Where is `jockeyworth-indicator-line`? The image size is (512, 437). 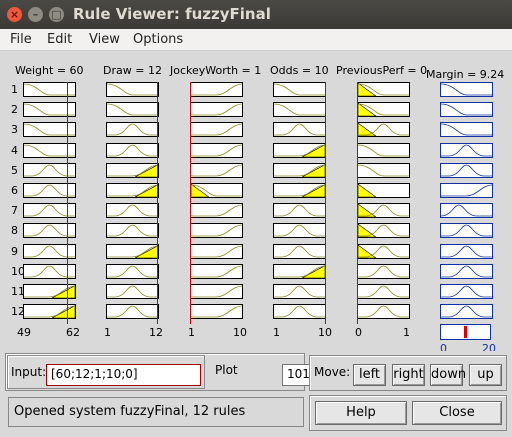 jockeyworth-indicator-line is located at coordinates (190, 203).